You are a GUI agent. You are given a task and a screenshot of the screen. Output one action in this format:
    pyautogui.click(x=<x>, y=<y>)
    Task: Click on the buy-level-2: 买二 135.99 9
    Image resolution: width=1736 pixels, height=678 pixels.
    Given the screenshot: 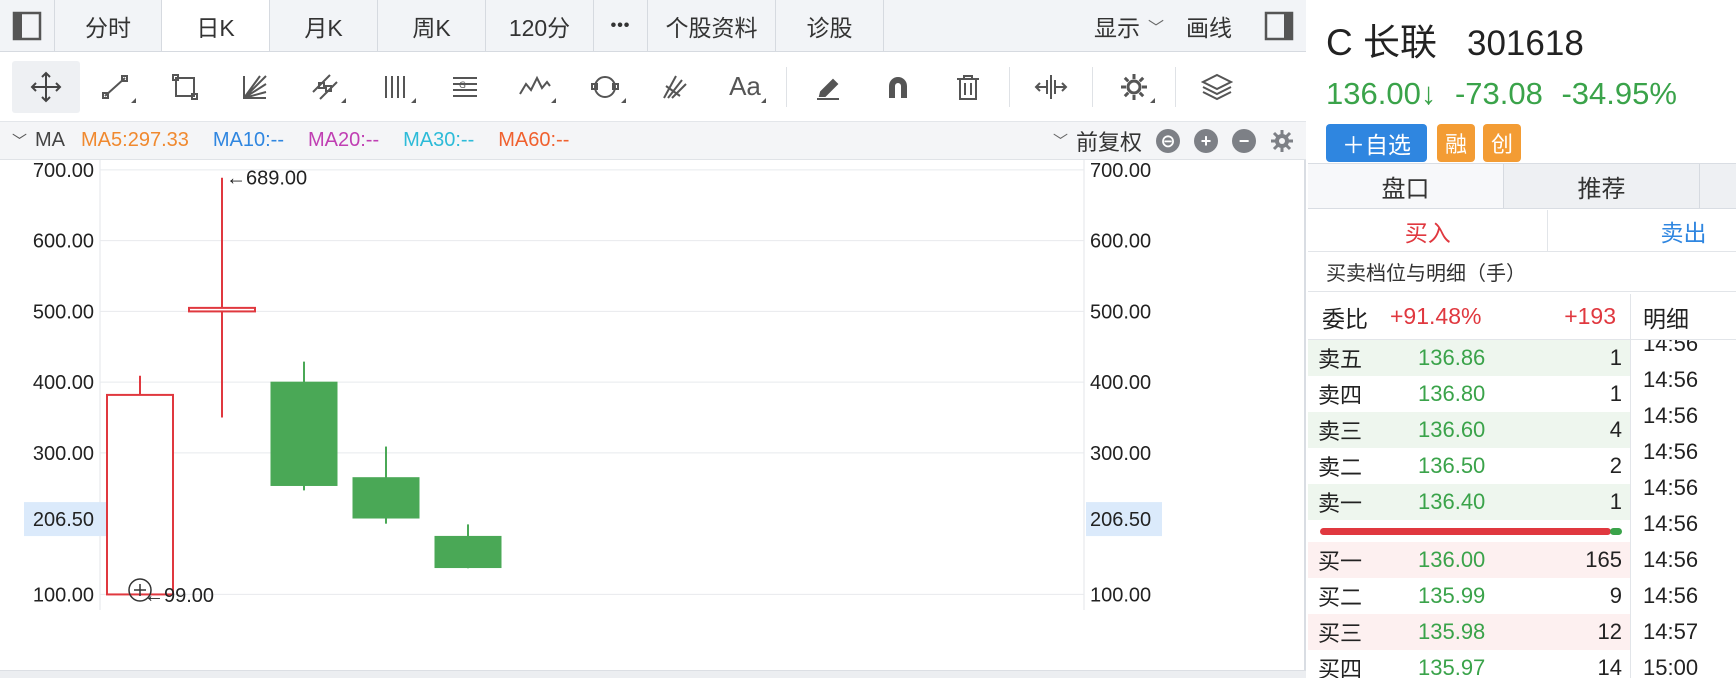 What is the action you would take?
    pyautogui.click(x=1469, y=596)
    